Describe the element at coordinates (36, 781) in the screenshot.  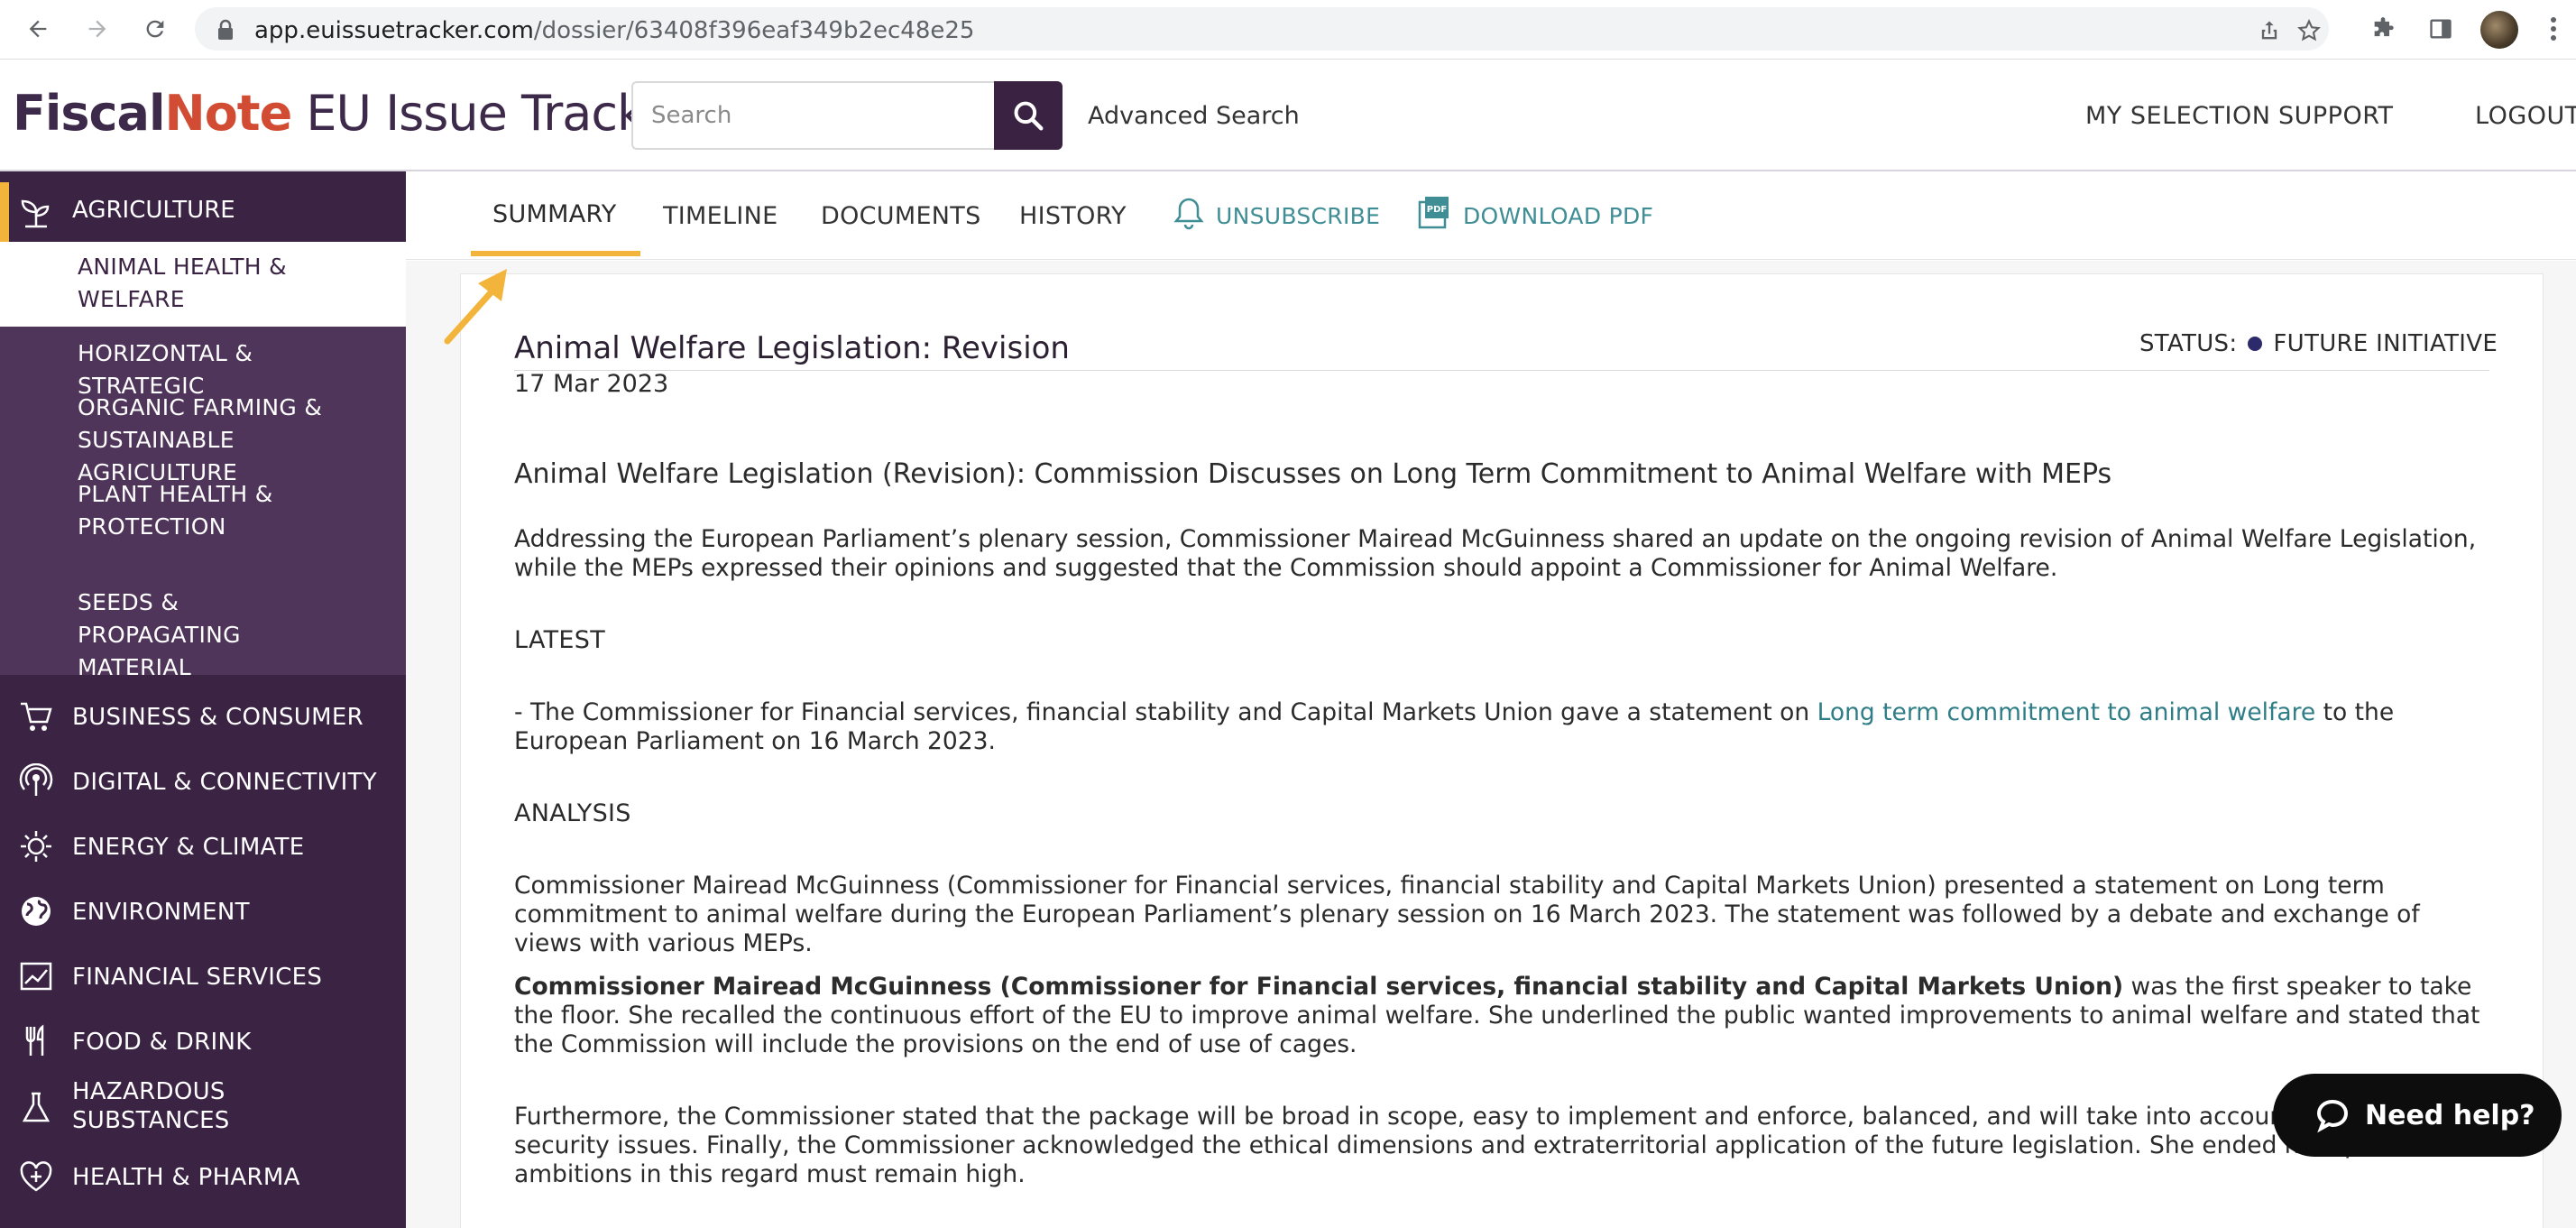
I see `broadcast-icon` at that location.